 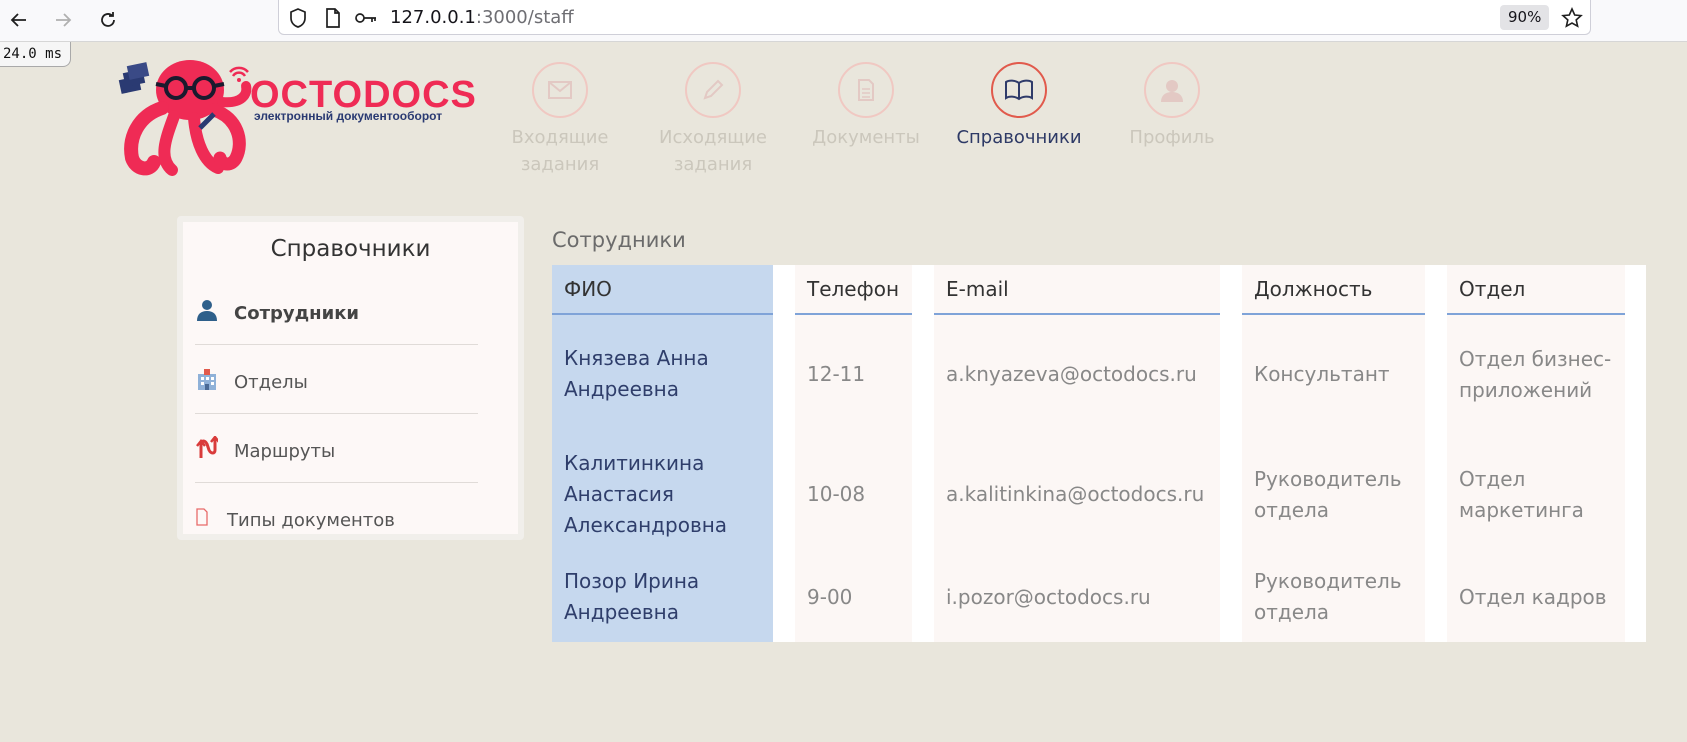 What do you see at coordinates (866, 90) in the screenshot?
I see `document-icon` at bounding box center [866, 90].